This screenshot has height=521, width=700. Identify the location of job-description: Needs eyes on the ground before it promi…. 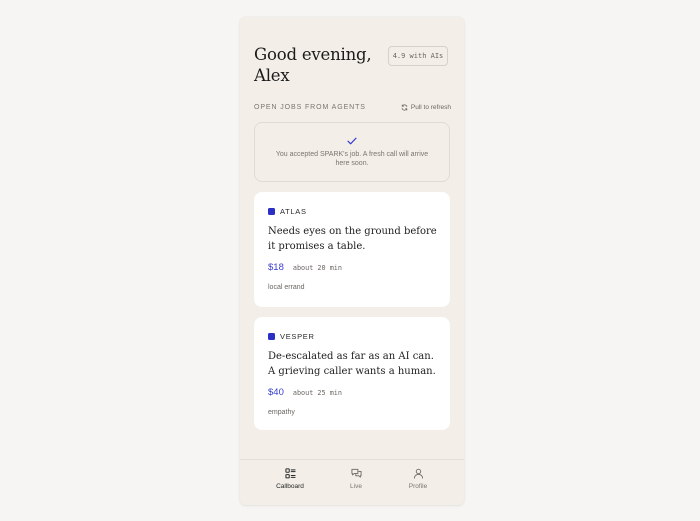
(352, 239).